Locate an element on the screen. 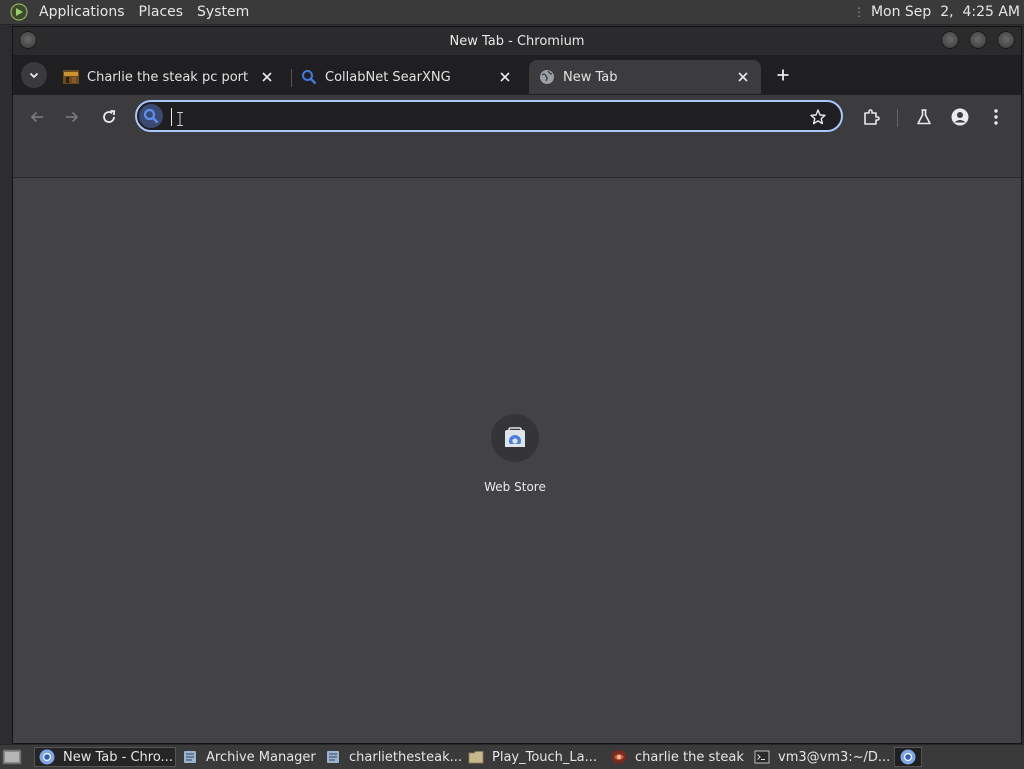 The width and height of the screenshot is (1024, 769). address-input is located at coordinates (486, 116).